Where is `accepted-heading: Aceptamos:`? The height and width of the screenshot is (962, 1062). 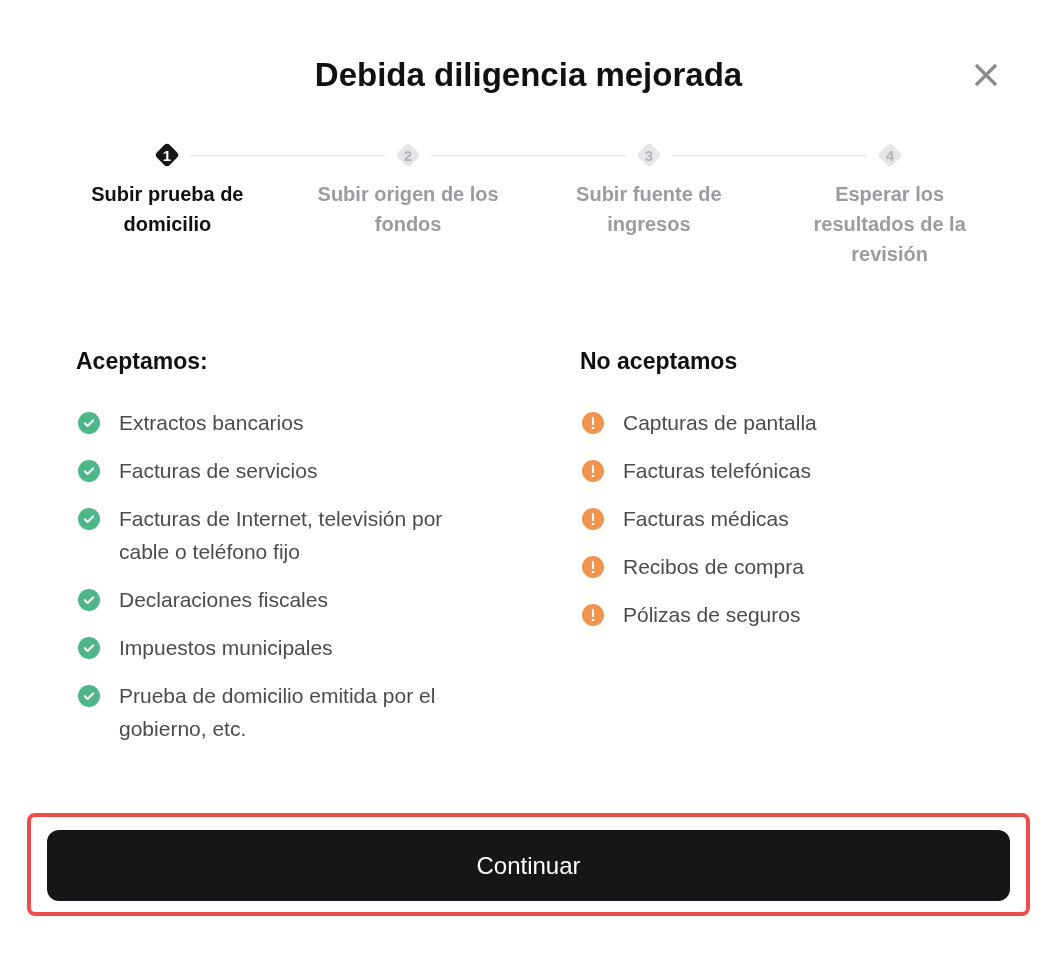 accepted-heading: Aceptamos: is located at coordinates (142, 361).